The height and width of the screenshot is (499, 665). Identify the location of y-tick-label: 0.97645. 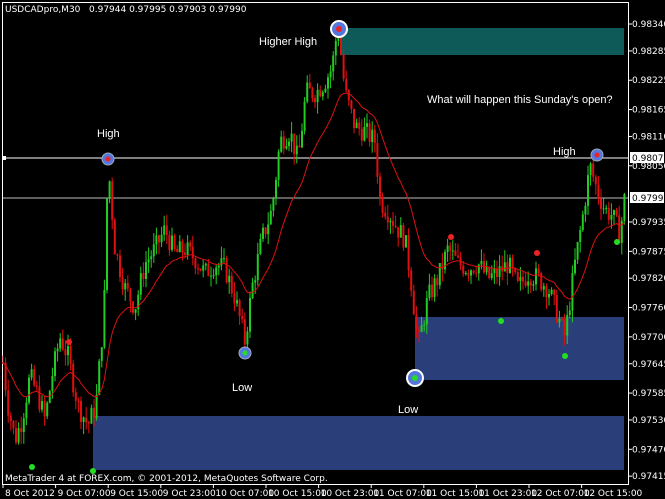
(648, 365).